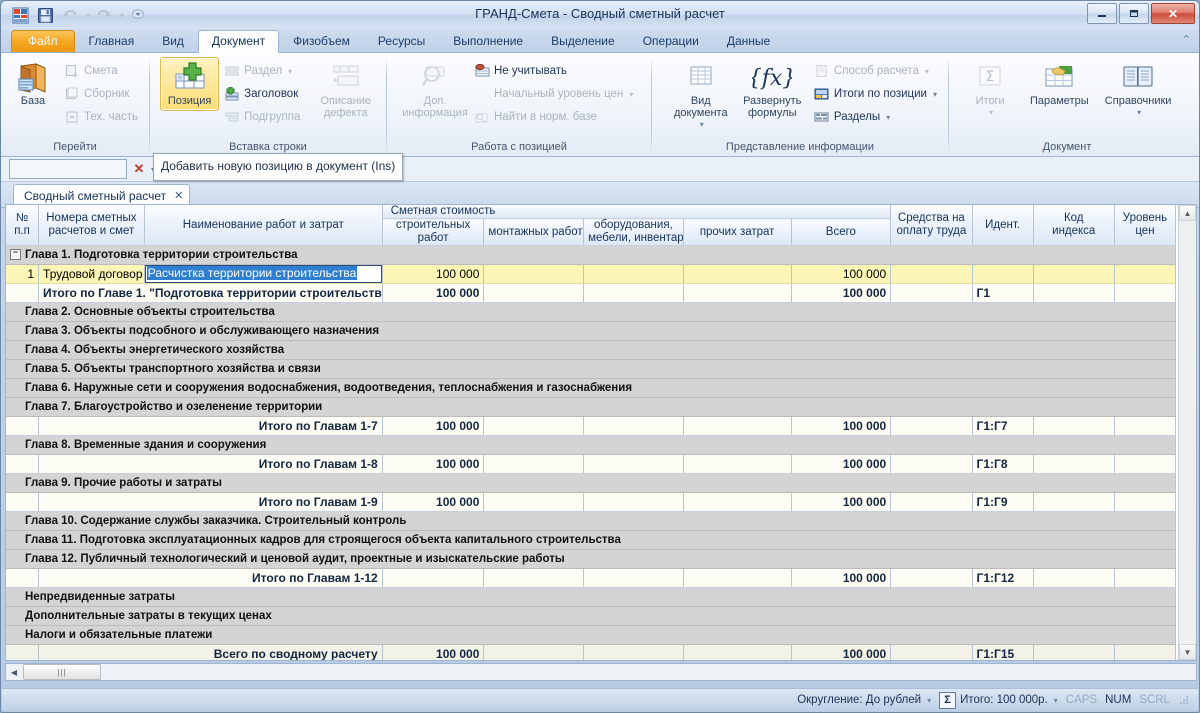  What do you see at coordinates (1145, 225) in the screenshot?
I see `th-price-level: Уровень цен` at bounding box center [1145, 225].